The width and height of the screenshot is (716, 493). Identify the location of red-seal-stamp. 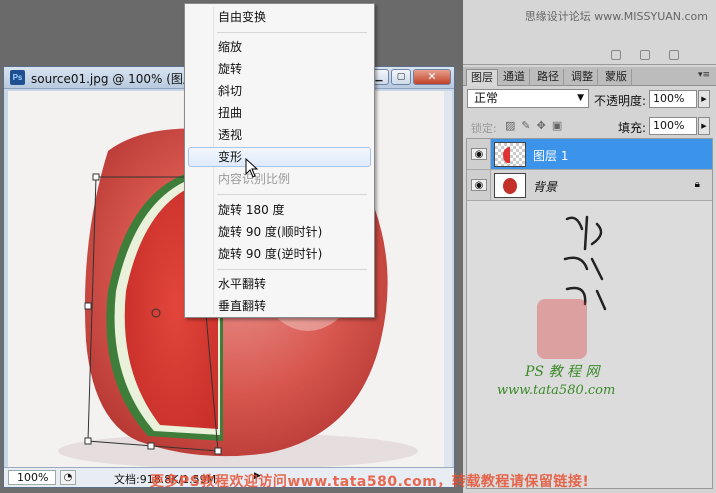
(562, 329).